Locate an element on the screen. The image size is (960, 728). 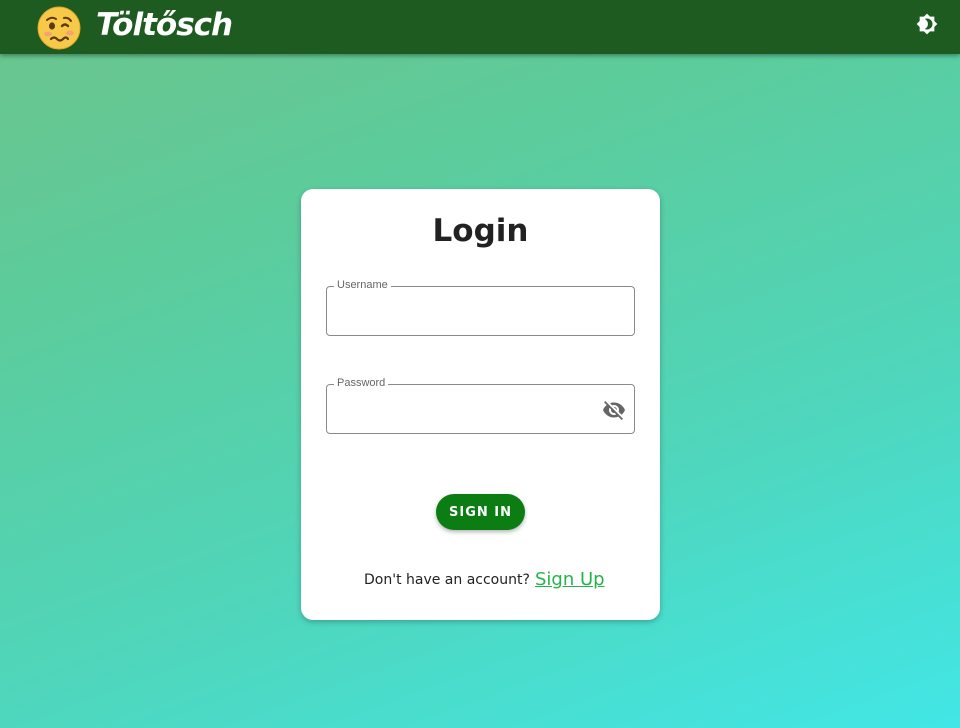
toggle-password-visibility-button is located at coordinates (614, 410).